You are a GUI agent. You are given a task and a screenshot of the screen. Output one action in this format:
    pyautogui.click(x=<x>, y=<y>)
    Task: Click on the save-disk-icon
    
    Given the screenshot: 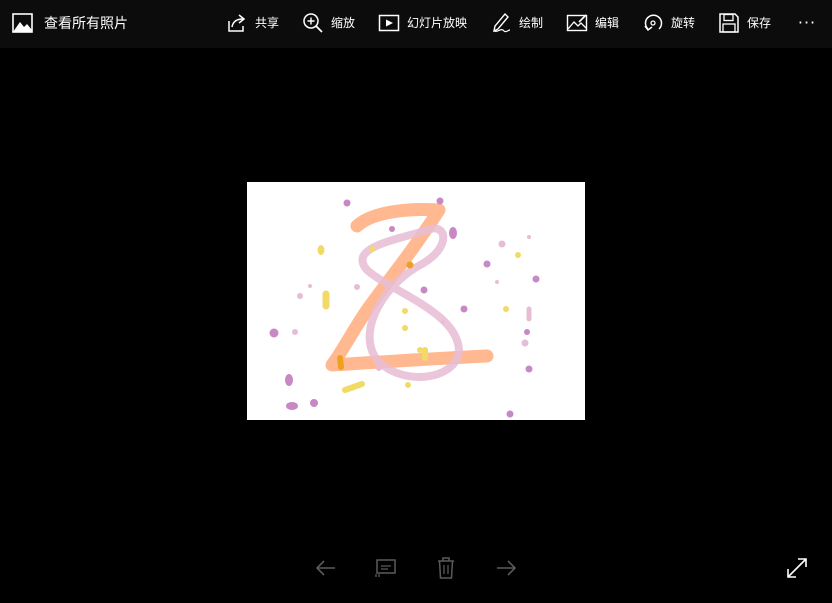 What is the action you would take?
    pyautogui.click(x=729, y=23)
    